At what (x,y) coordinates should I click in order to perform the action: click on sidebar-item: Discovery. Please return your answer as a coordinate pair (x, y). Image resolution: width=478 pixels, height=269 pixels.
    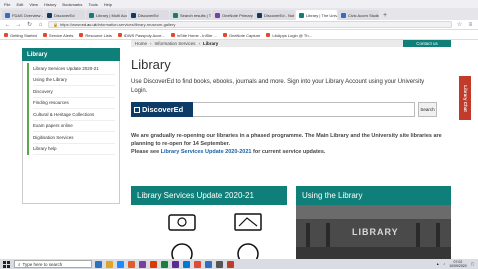
    Looking at the image, I should click on (74, 92).